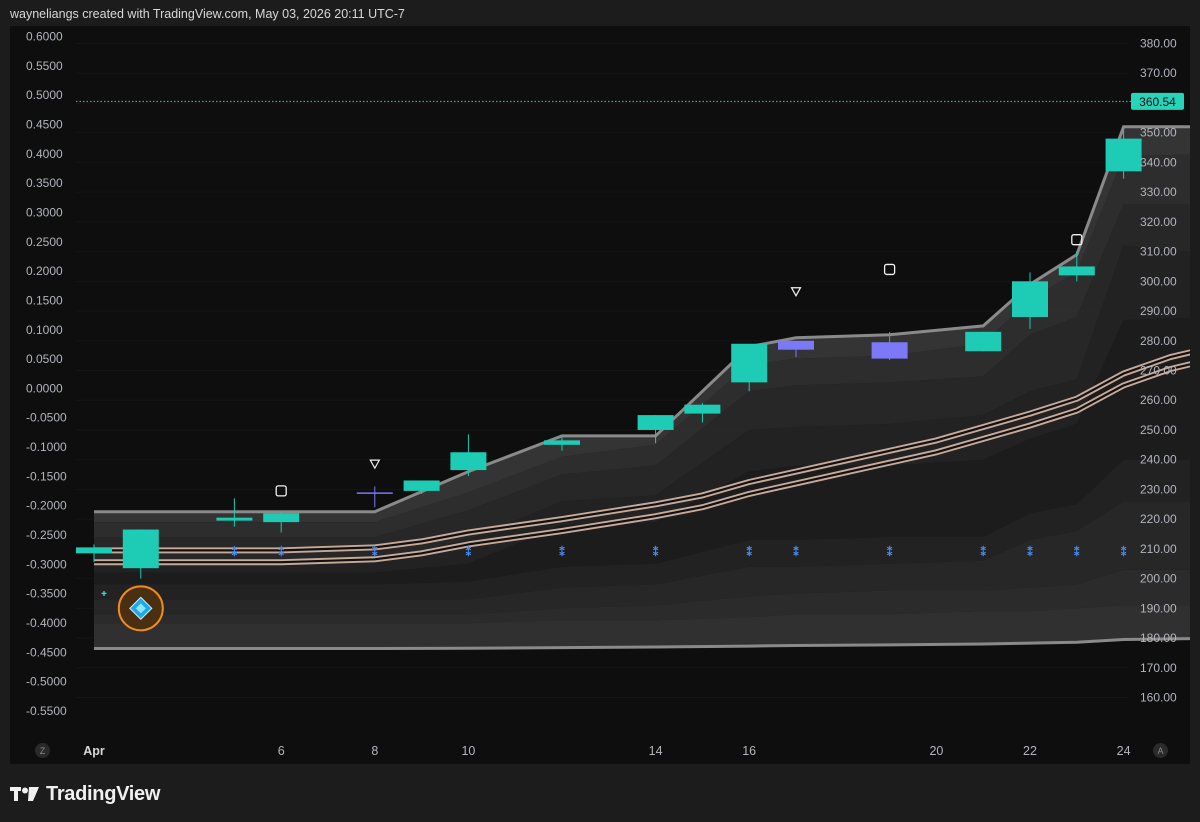 The height and width of the screenshot is (822, 1200). What do you see at coordinates (46, 535) in the screenshot?
I see `left-axis-tick: -0.2500` at bounding box center [46, 535].